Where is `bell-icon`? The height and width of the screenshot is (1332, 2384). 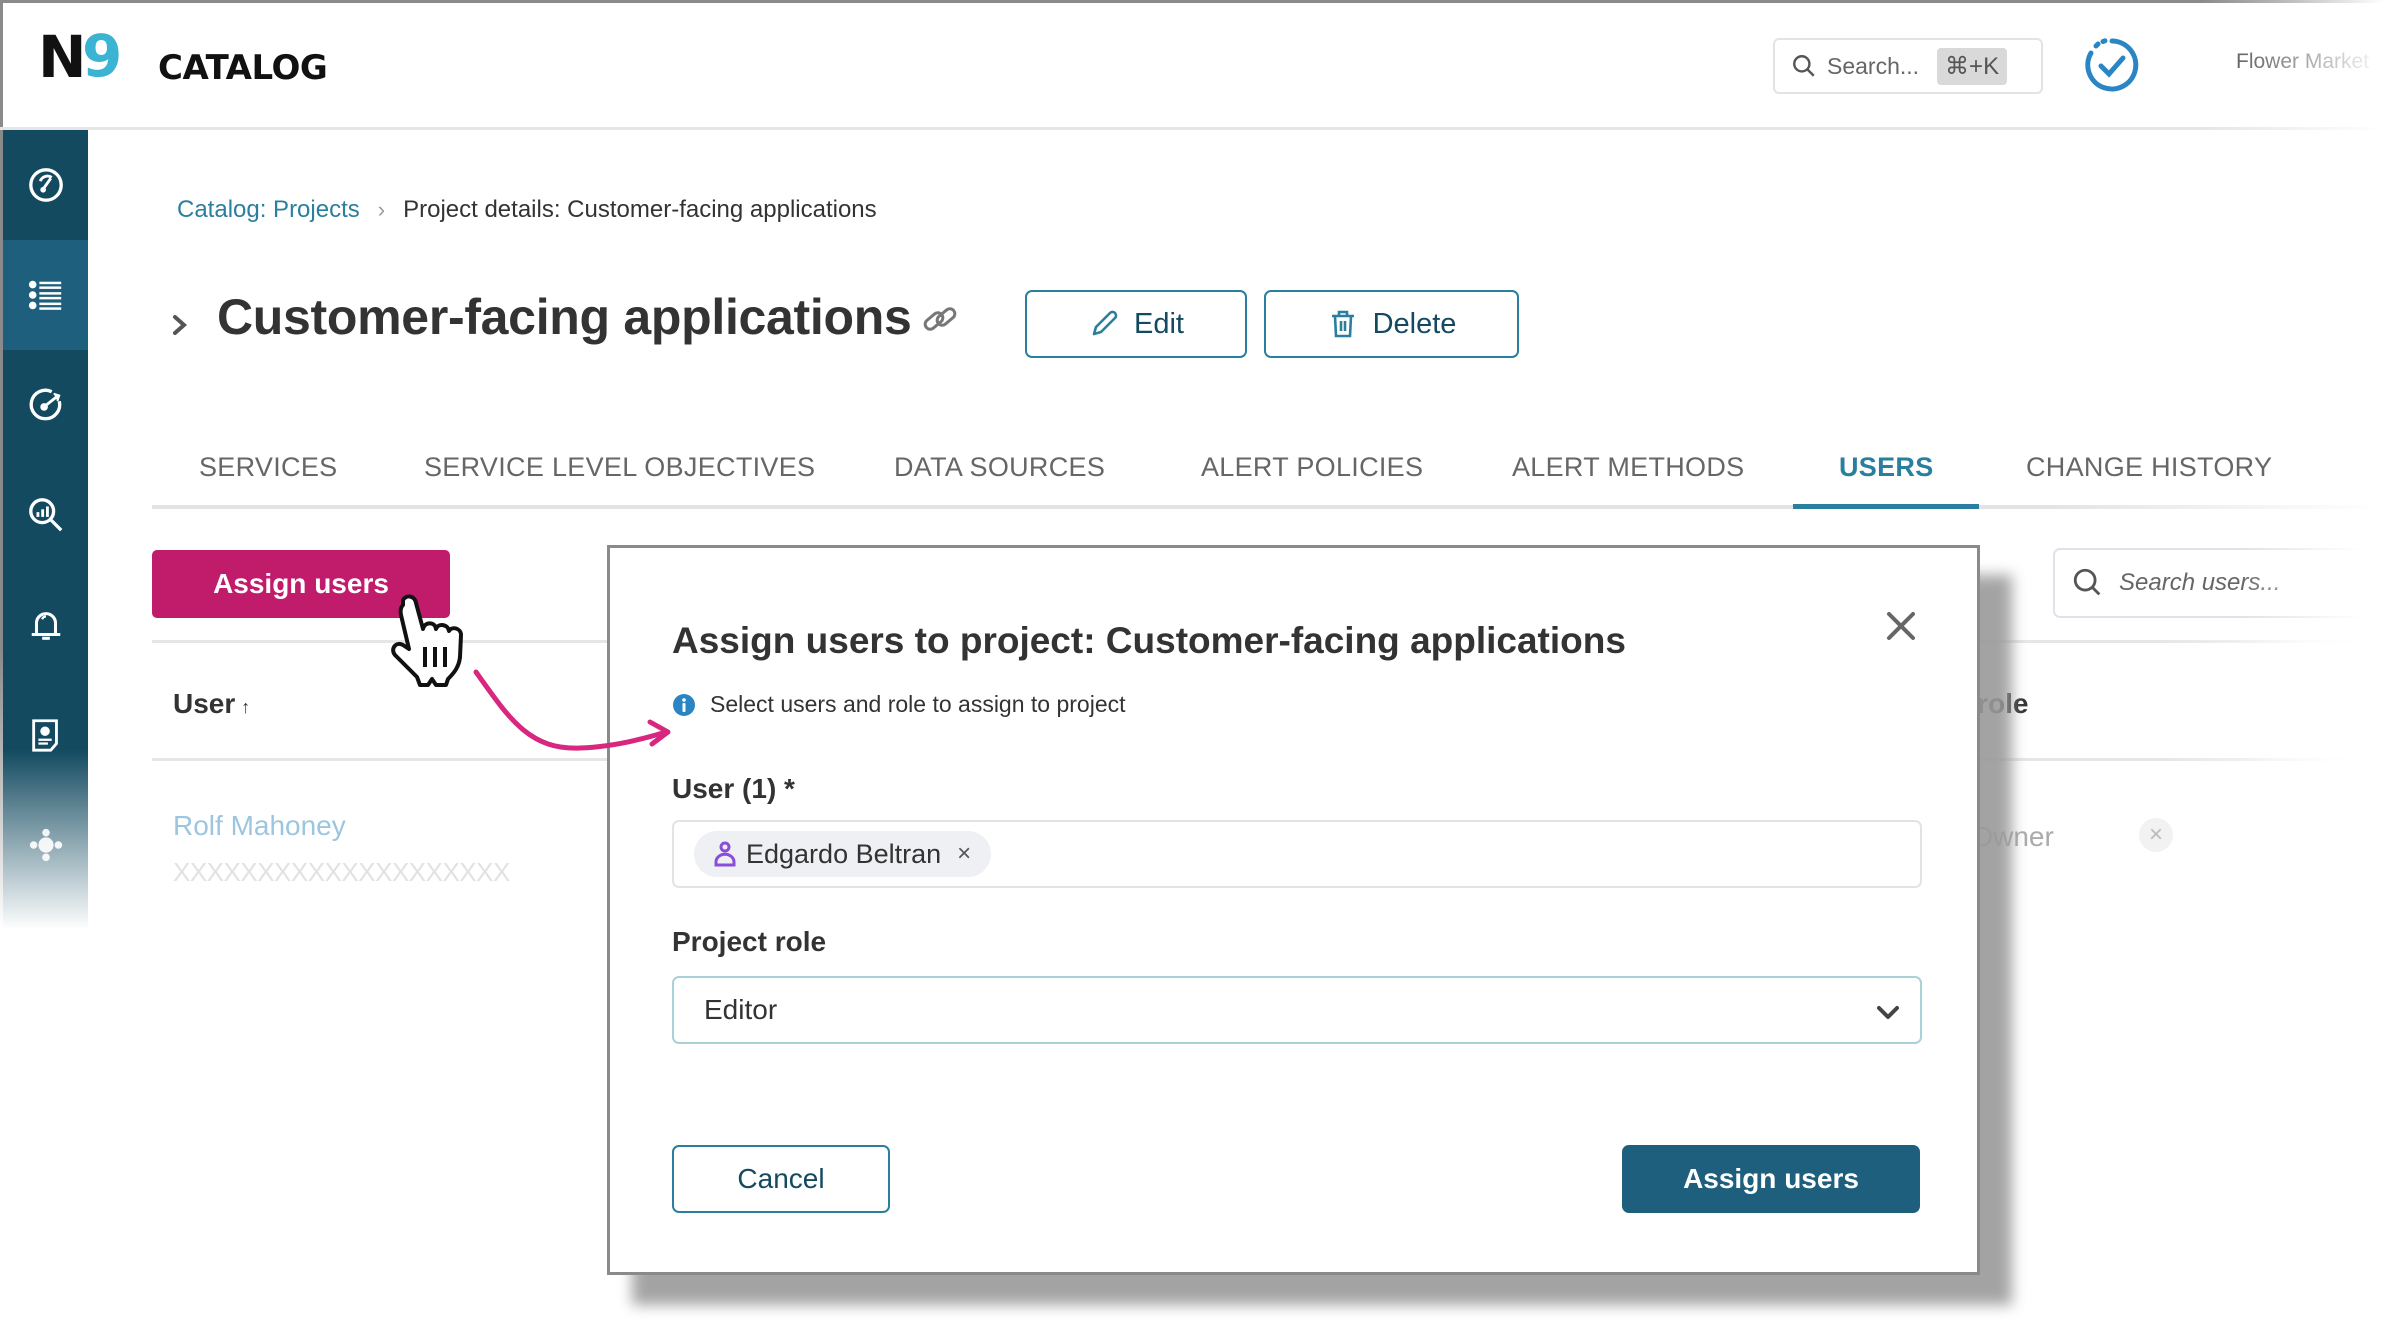
bell-icon is located at coordinates (45, 626).